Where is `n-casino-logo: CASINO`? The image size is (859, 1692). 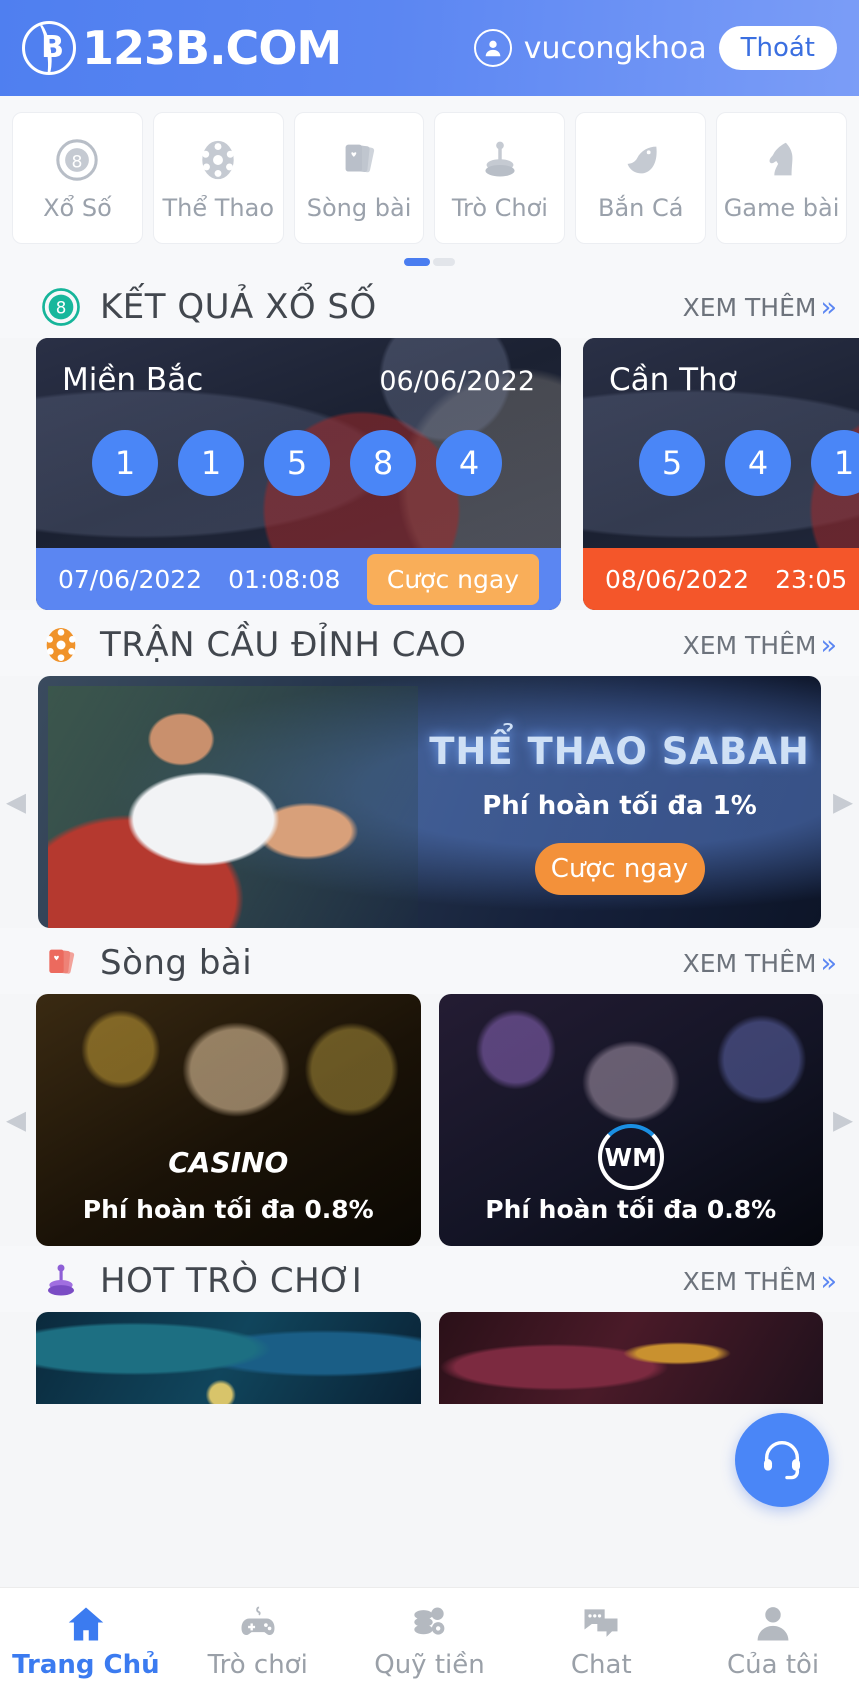 n-casino-logo: CASINO is located at coordinates (228, 1162).